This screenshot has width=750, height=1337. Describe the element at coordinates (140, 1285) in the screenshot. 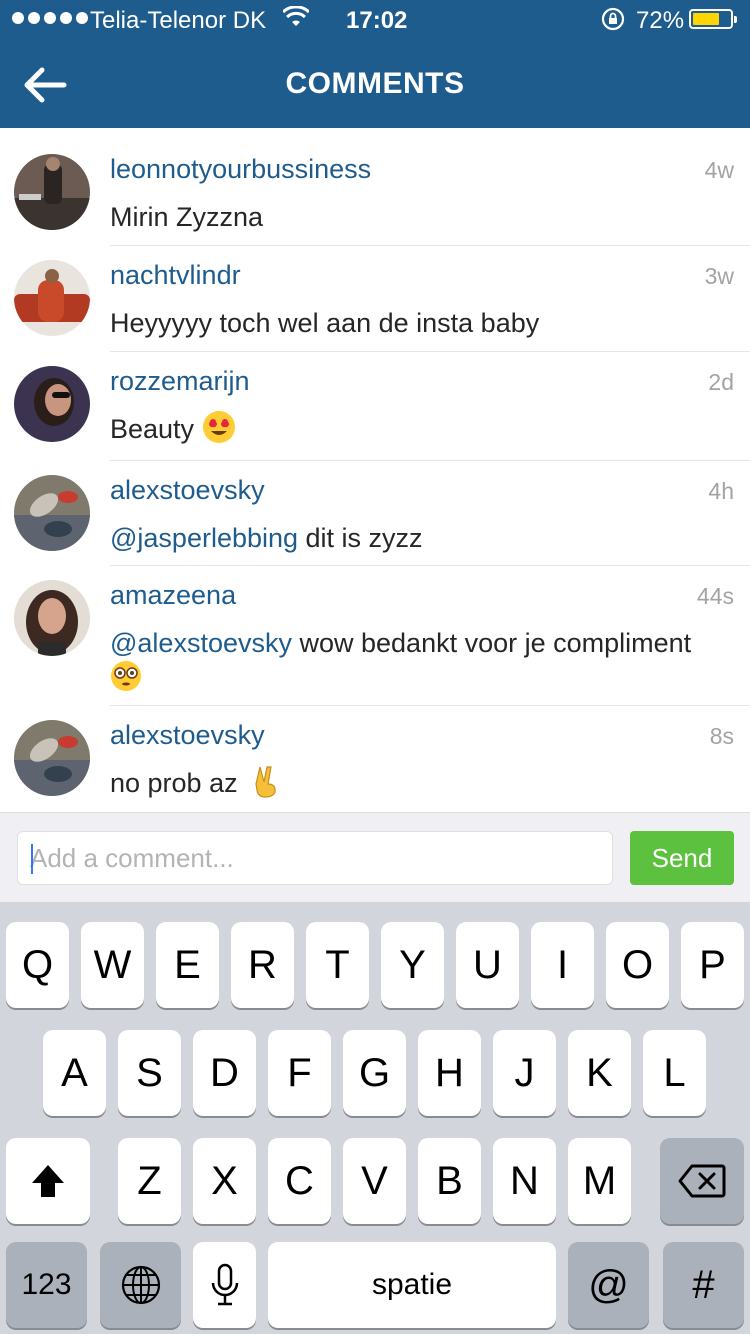

I see `globe-icon` at that location.